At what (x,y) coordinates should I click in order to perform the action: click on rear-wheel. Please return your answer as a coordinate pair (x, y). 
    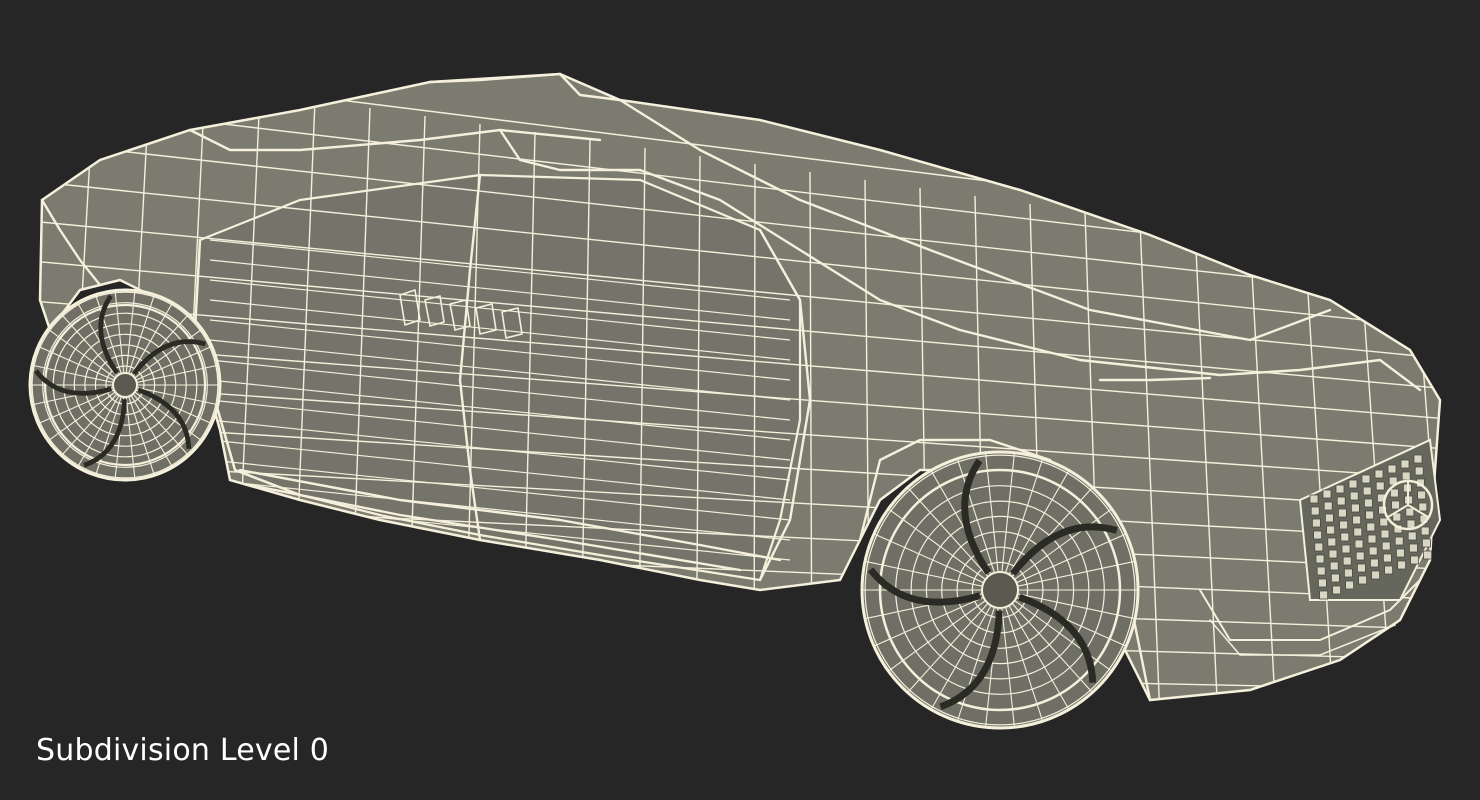
    Looking at the image, I should click on (125, 385).